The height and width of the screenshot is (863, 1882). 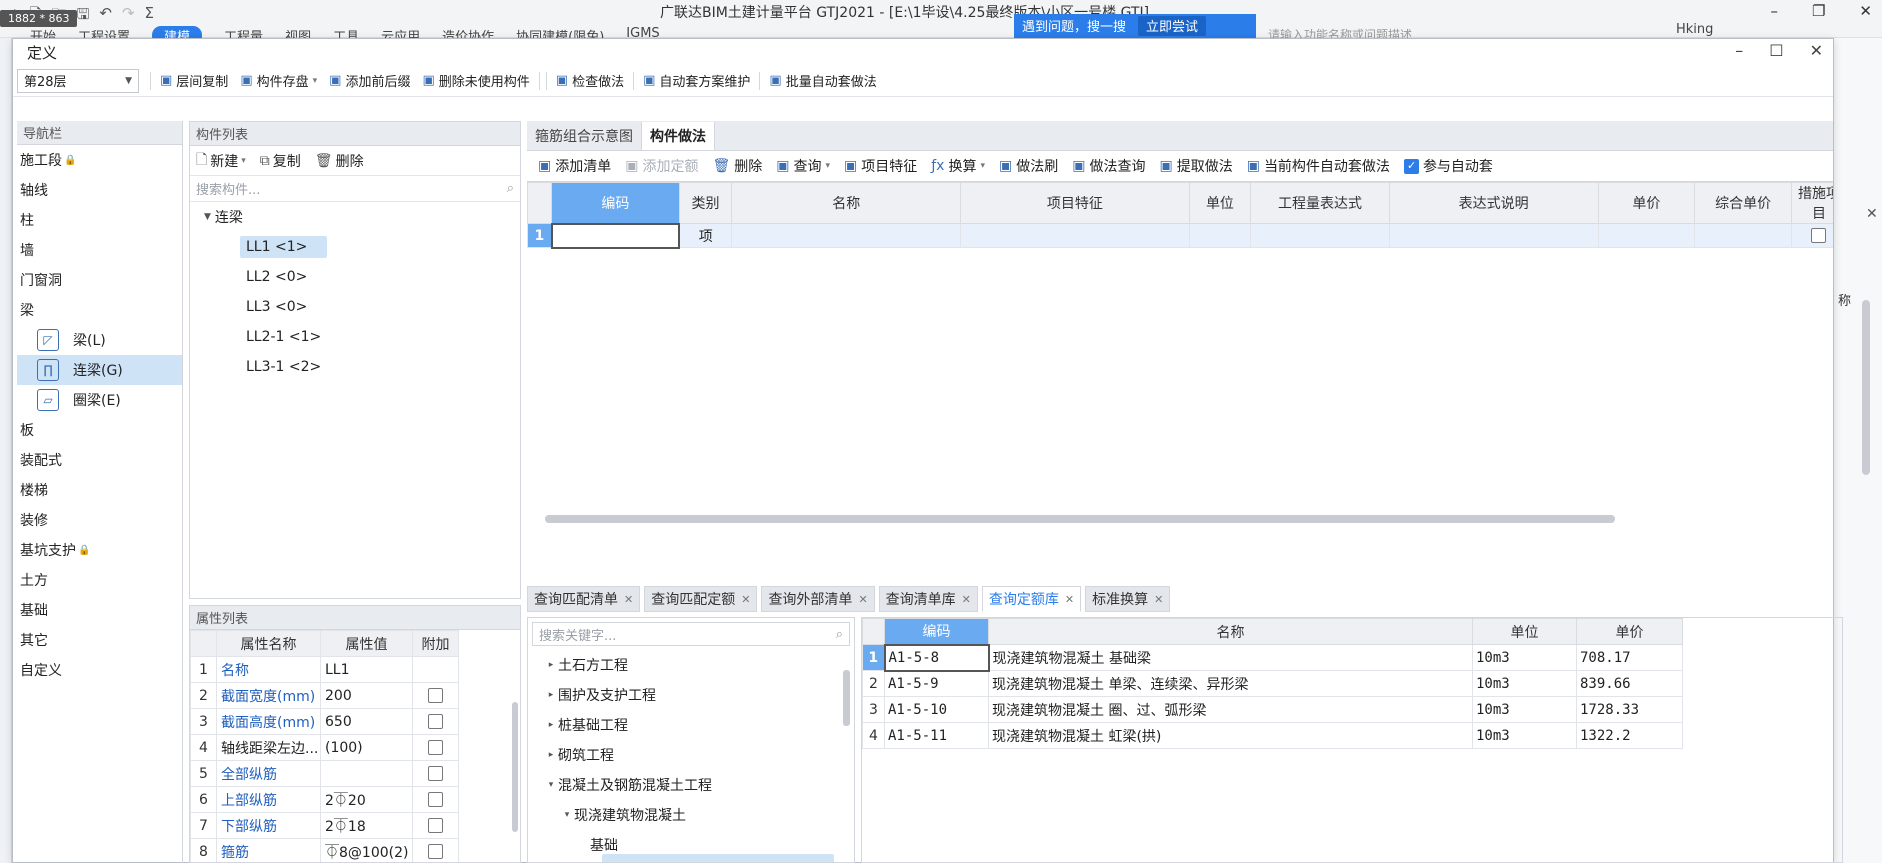 I want to click on copy-component-button: ⧉ 复制, so click(x=280, y=161).